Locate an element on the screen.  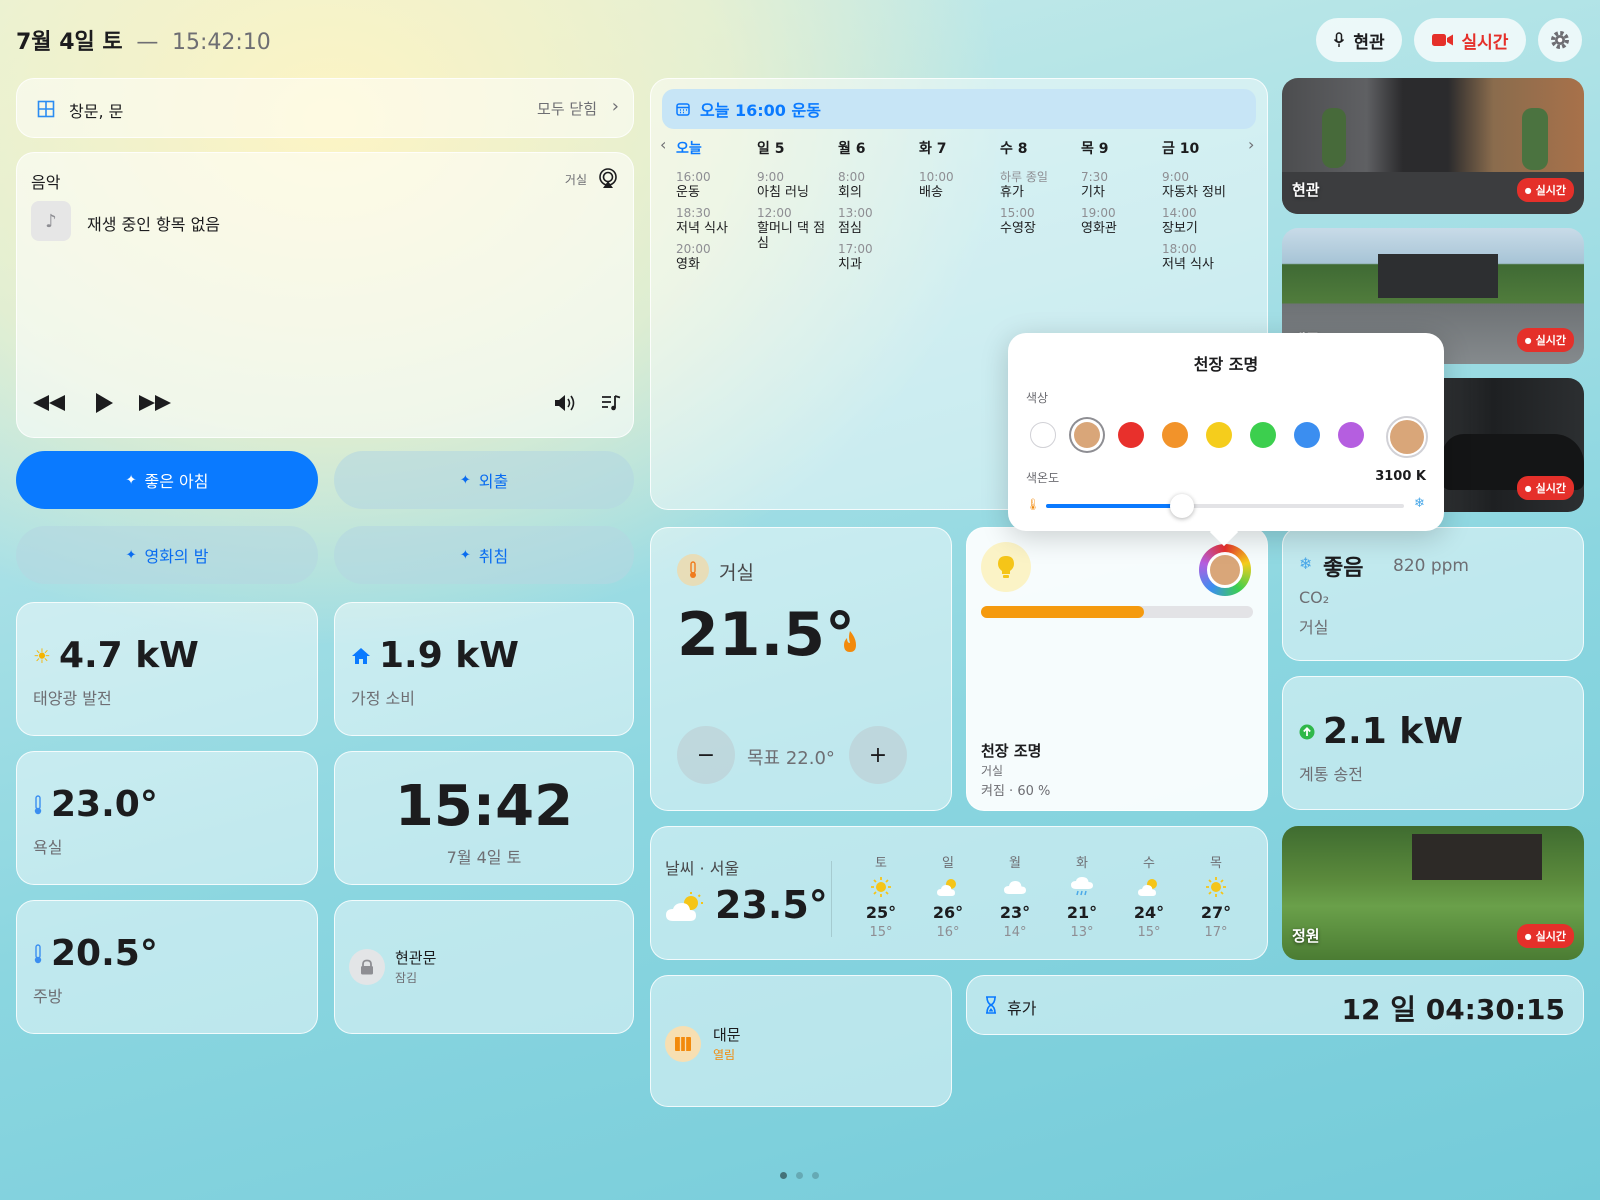
gate-tile: 대문 열림 is located at coordinates (801, 1041).